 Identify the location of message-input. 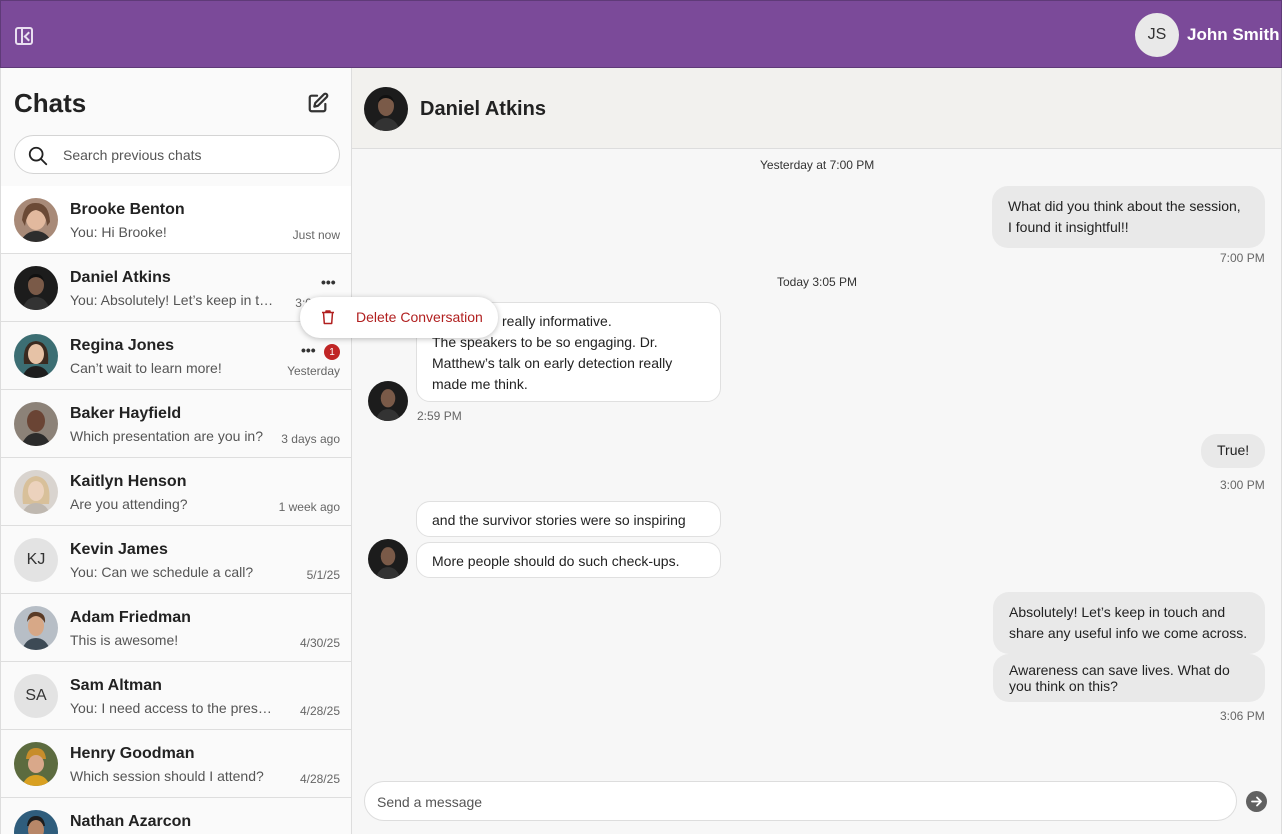
(797, 802).